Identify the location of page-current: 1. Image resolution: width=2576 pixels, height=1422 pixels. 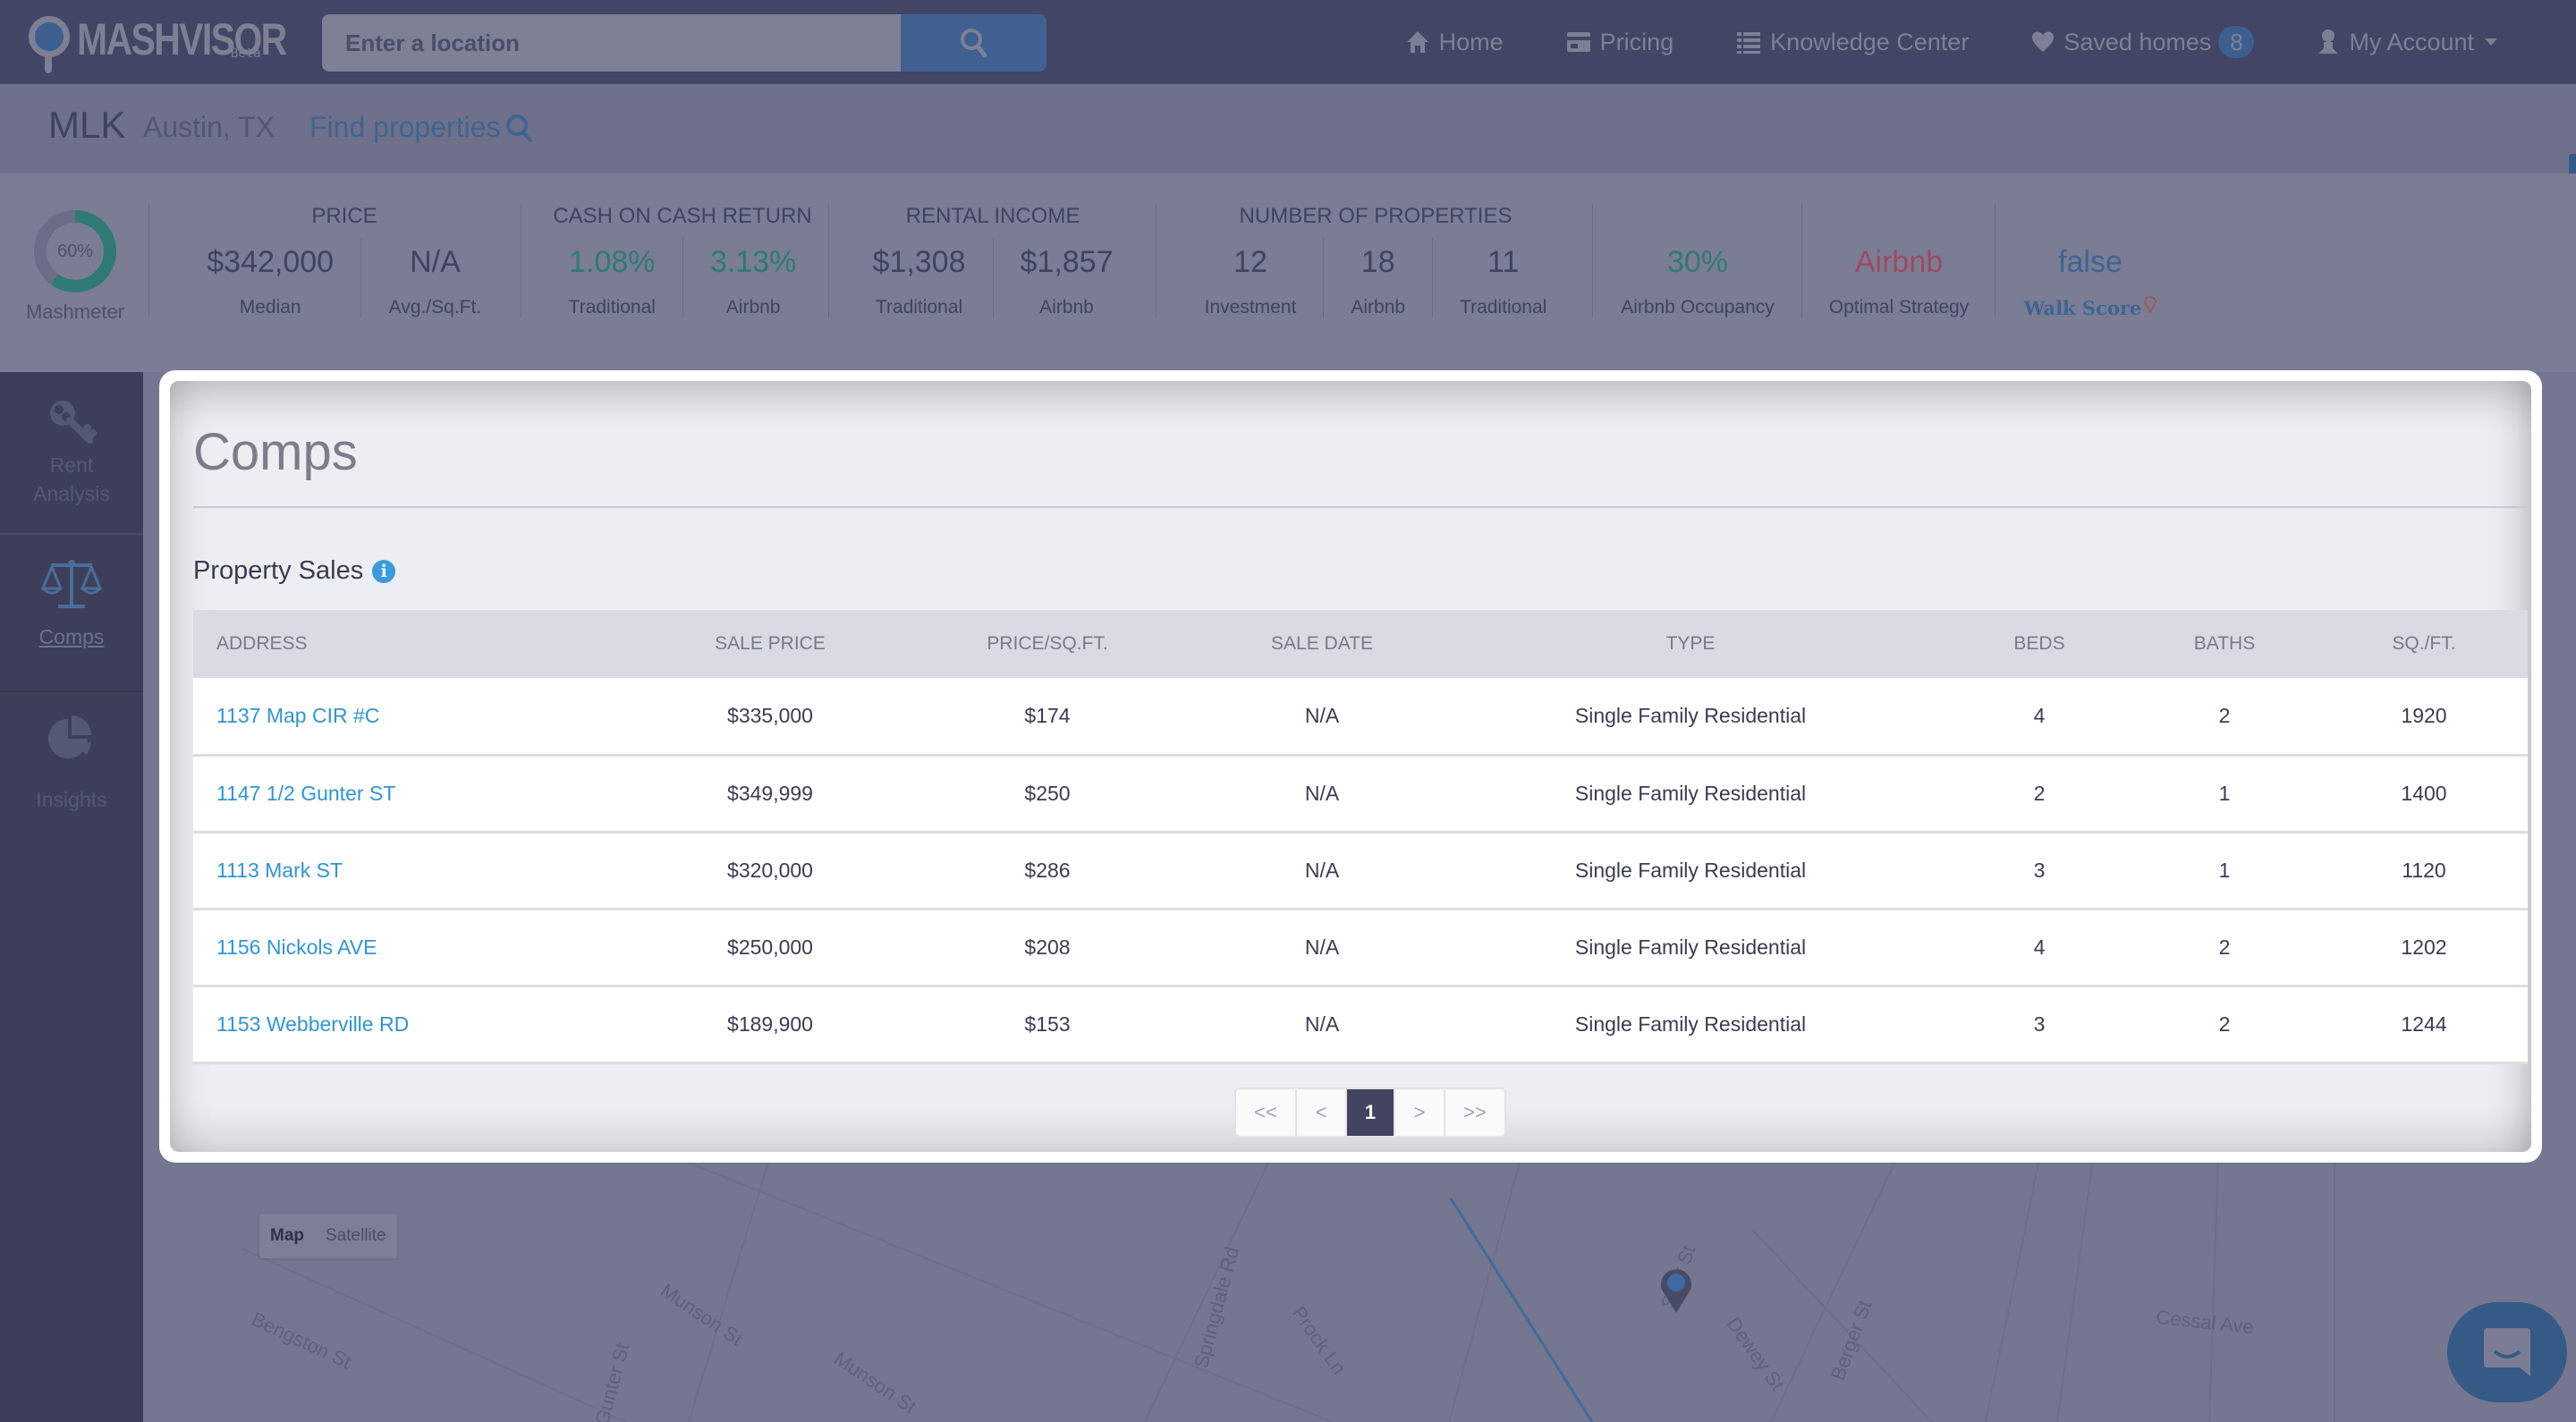
(1371, 1112).